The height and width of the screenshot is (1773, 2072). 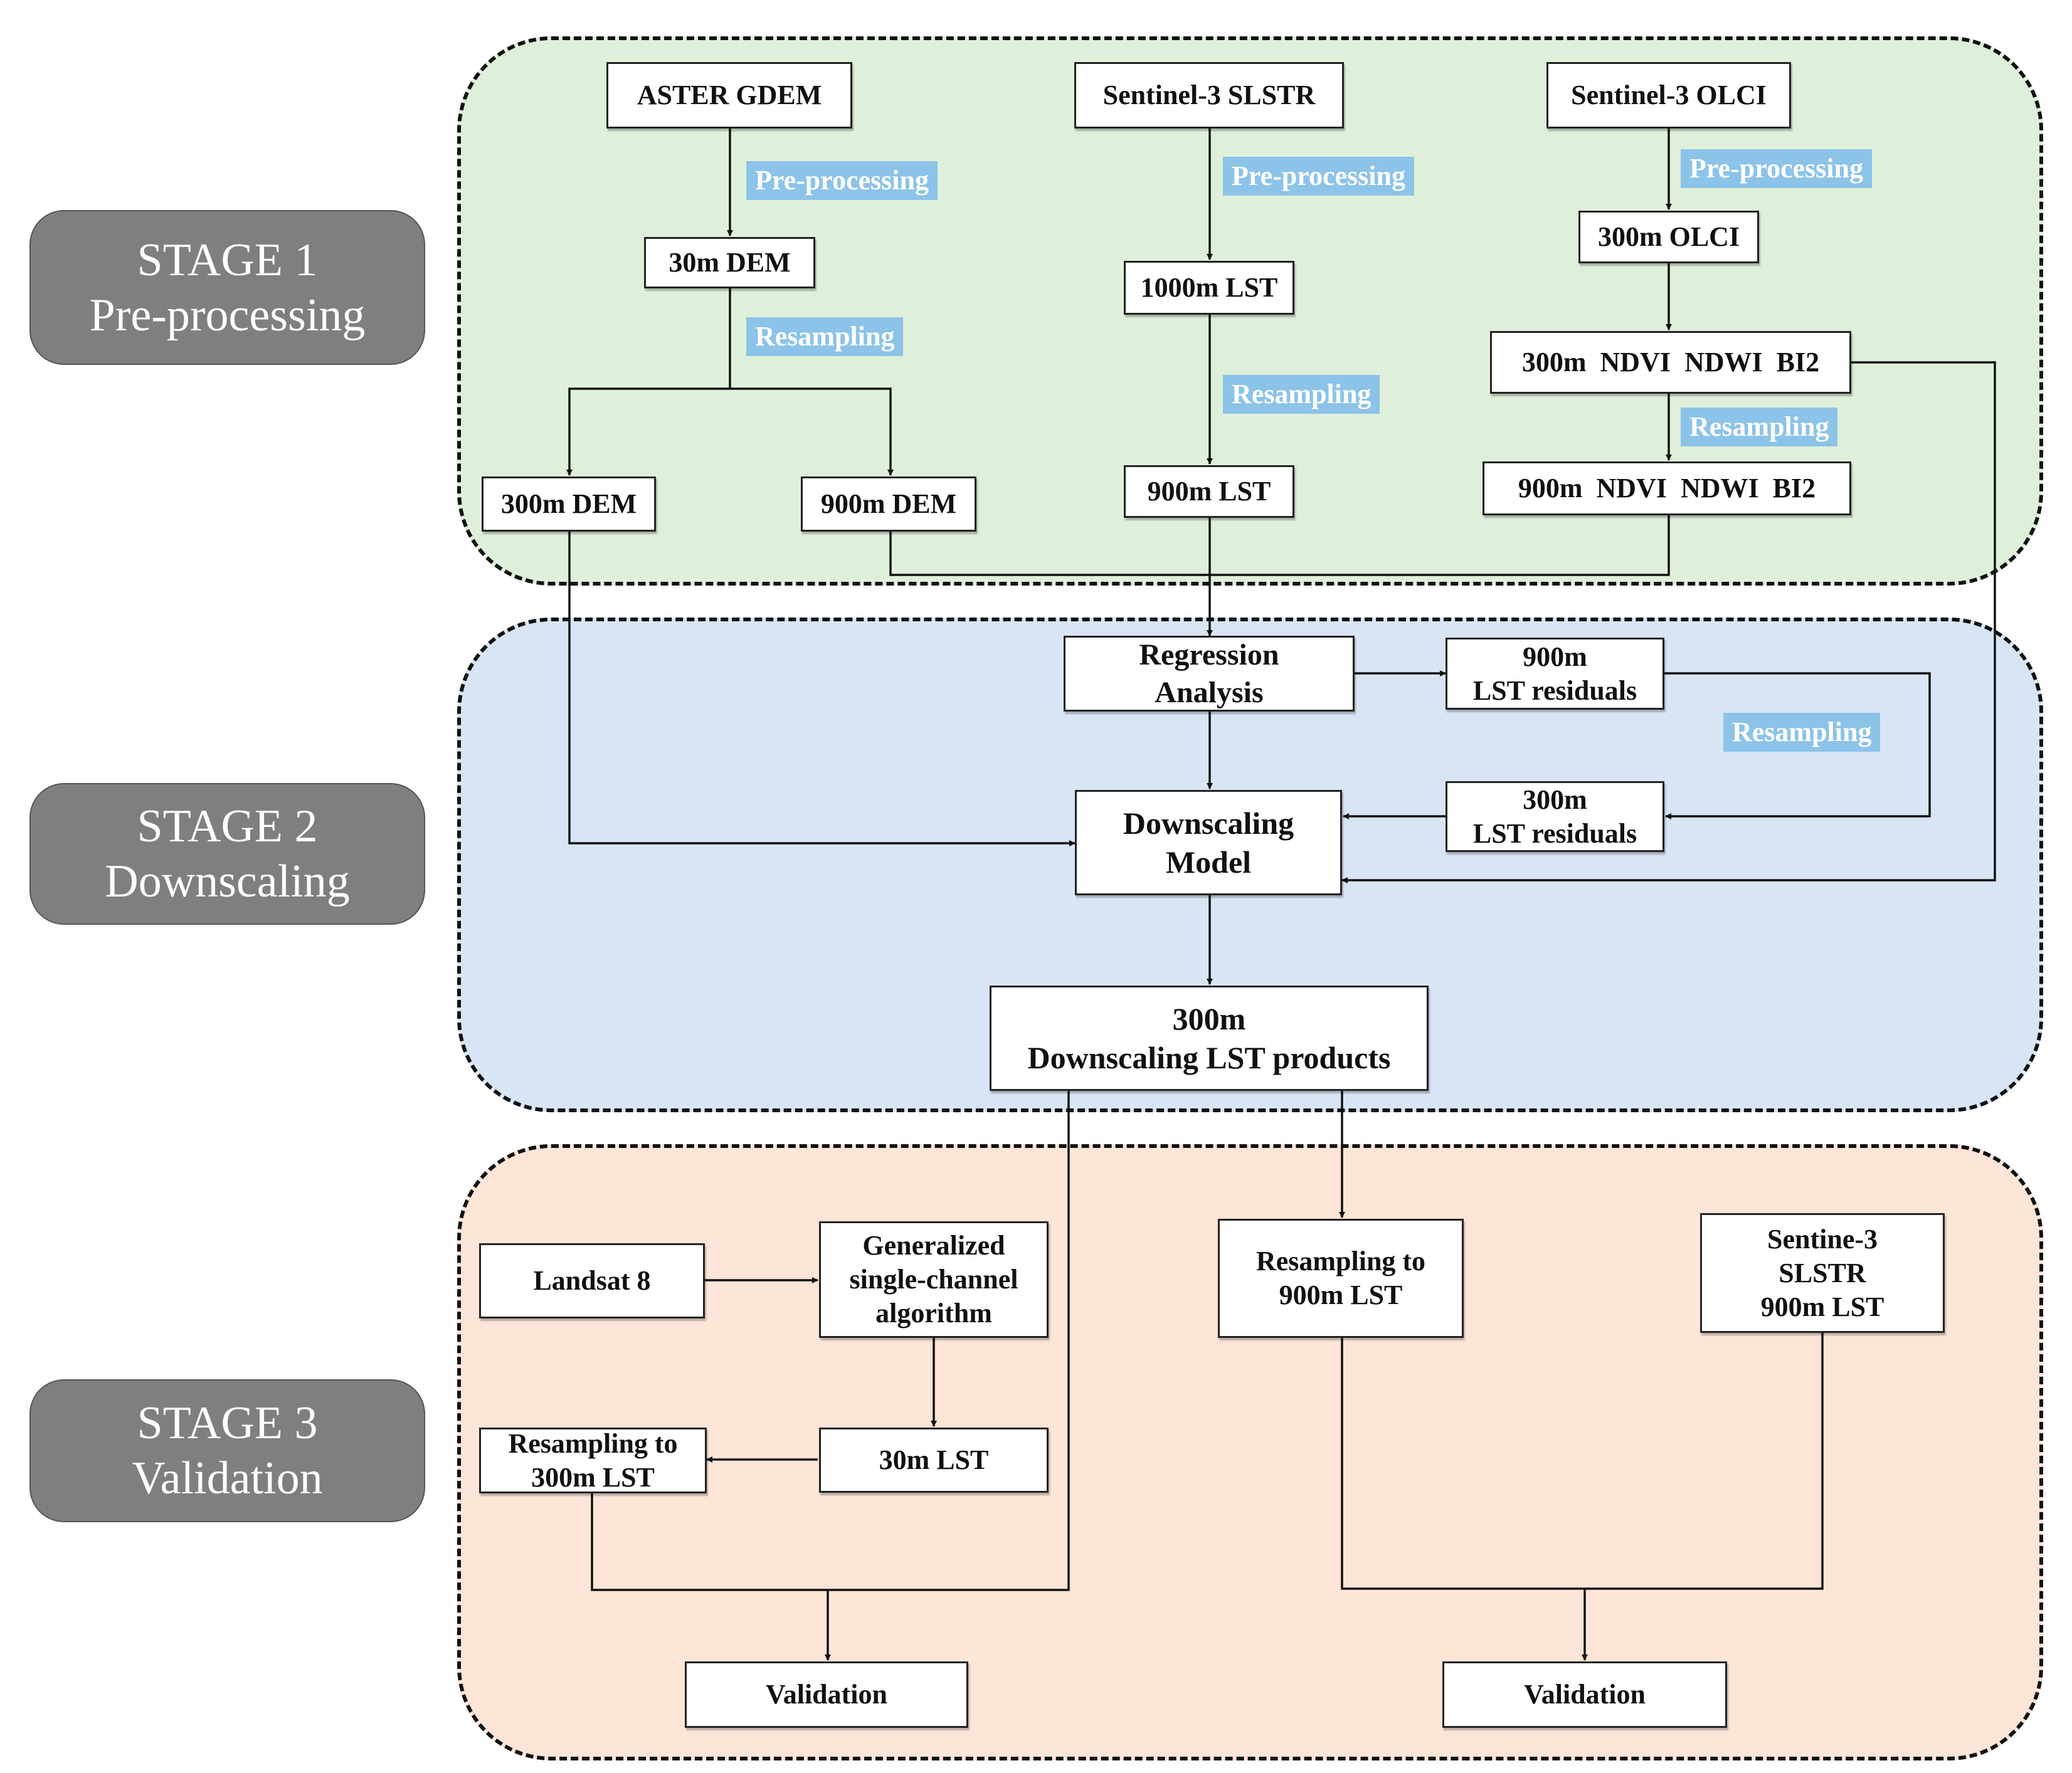 What do you see at coordinates (1209, 674) in the screenshot?
I see `node-regression-analysis: Regression Analysis` at bounding box center [1209, 674].